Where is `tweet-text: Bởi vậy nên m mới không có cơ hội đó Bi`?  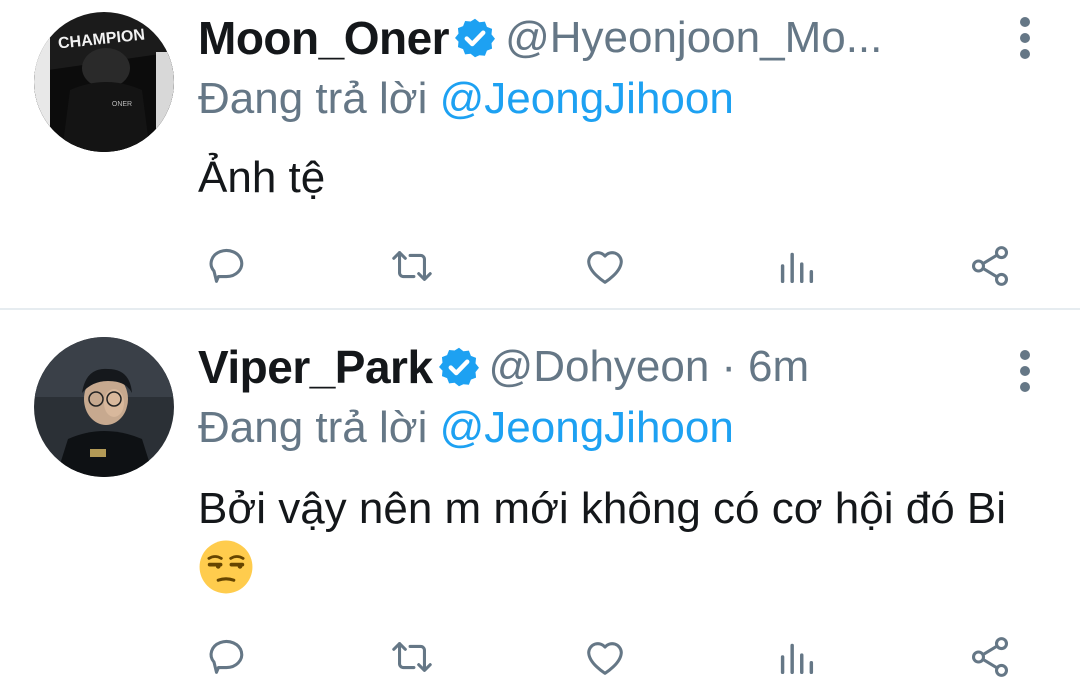 tweet-text: Bởi vậy nên m mới không có cơ hội đó Bi is located at coordinates (609, 540).